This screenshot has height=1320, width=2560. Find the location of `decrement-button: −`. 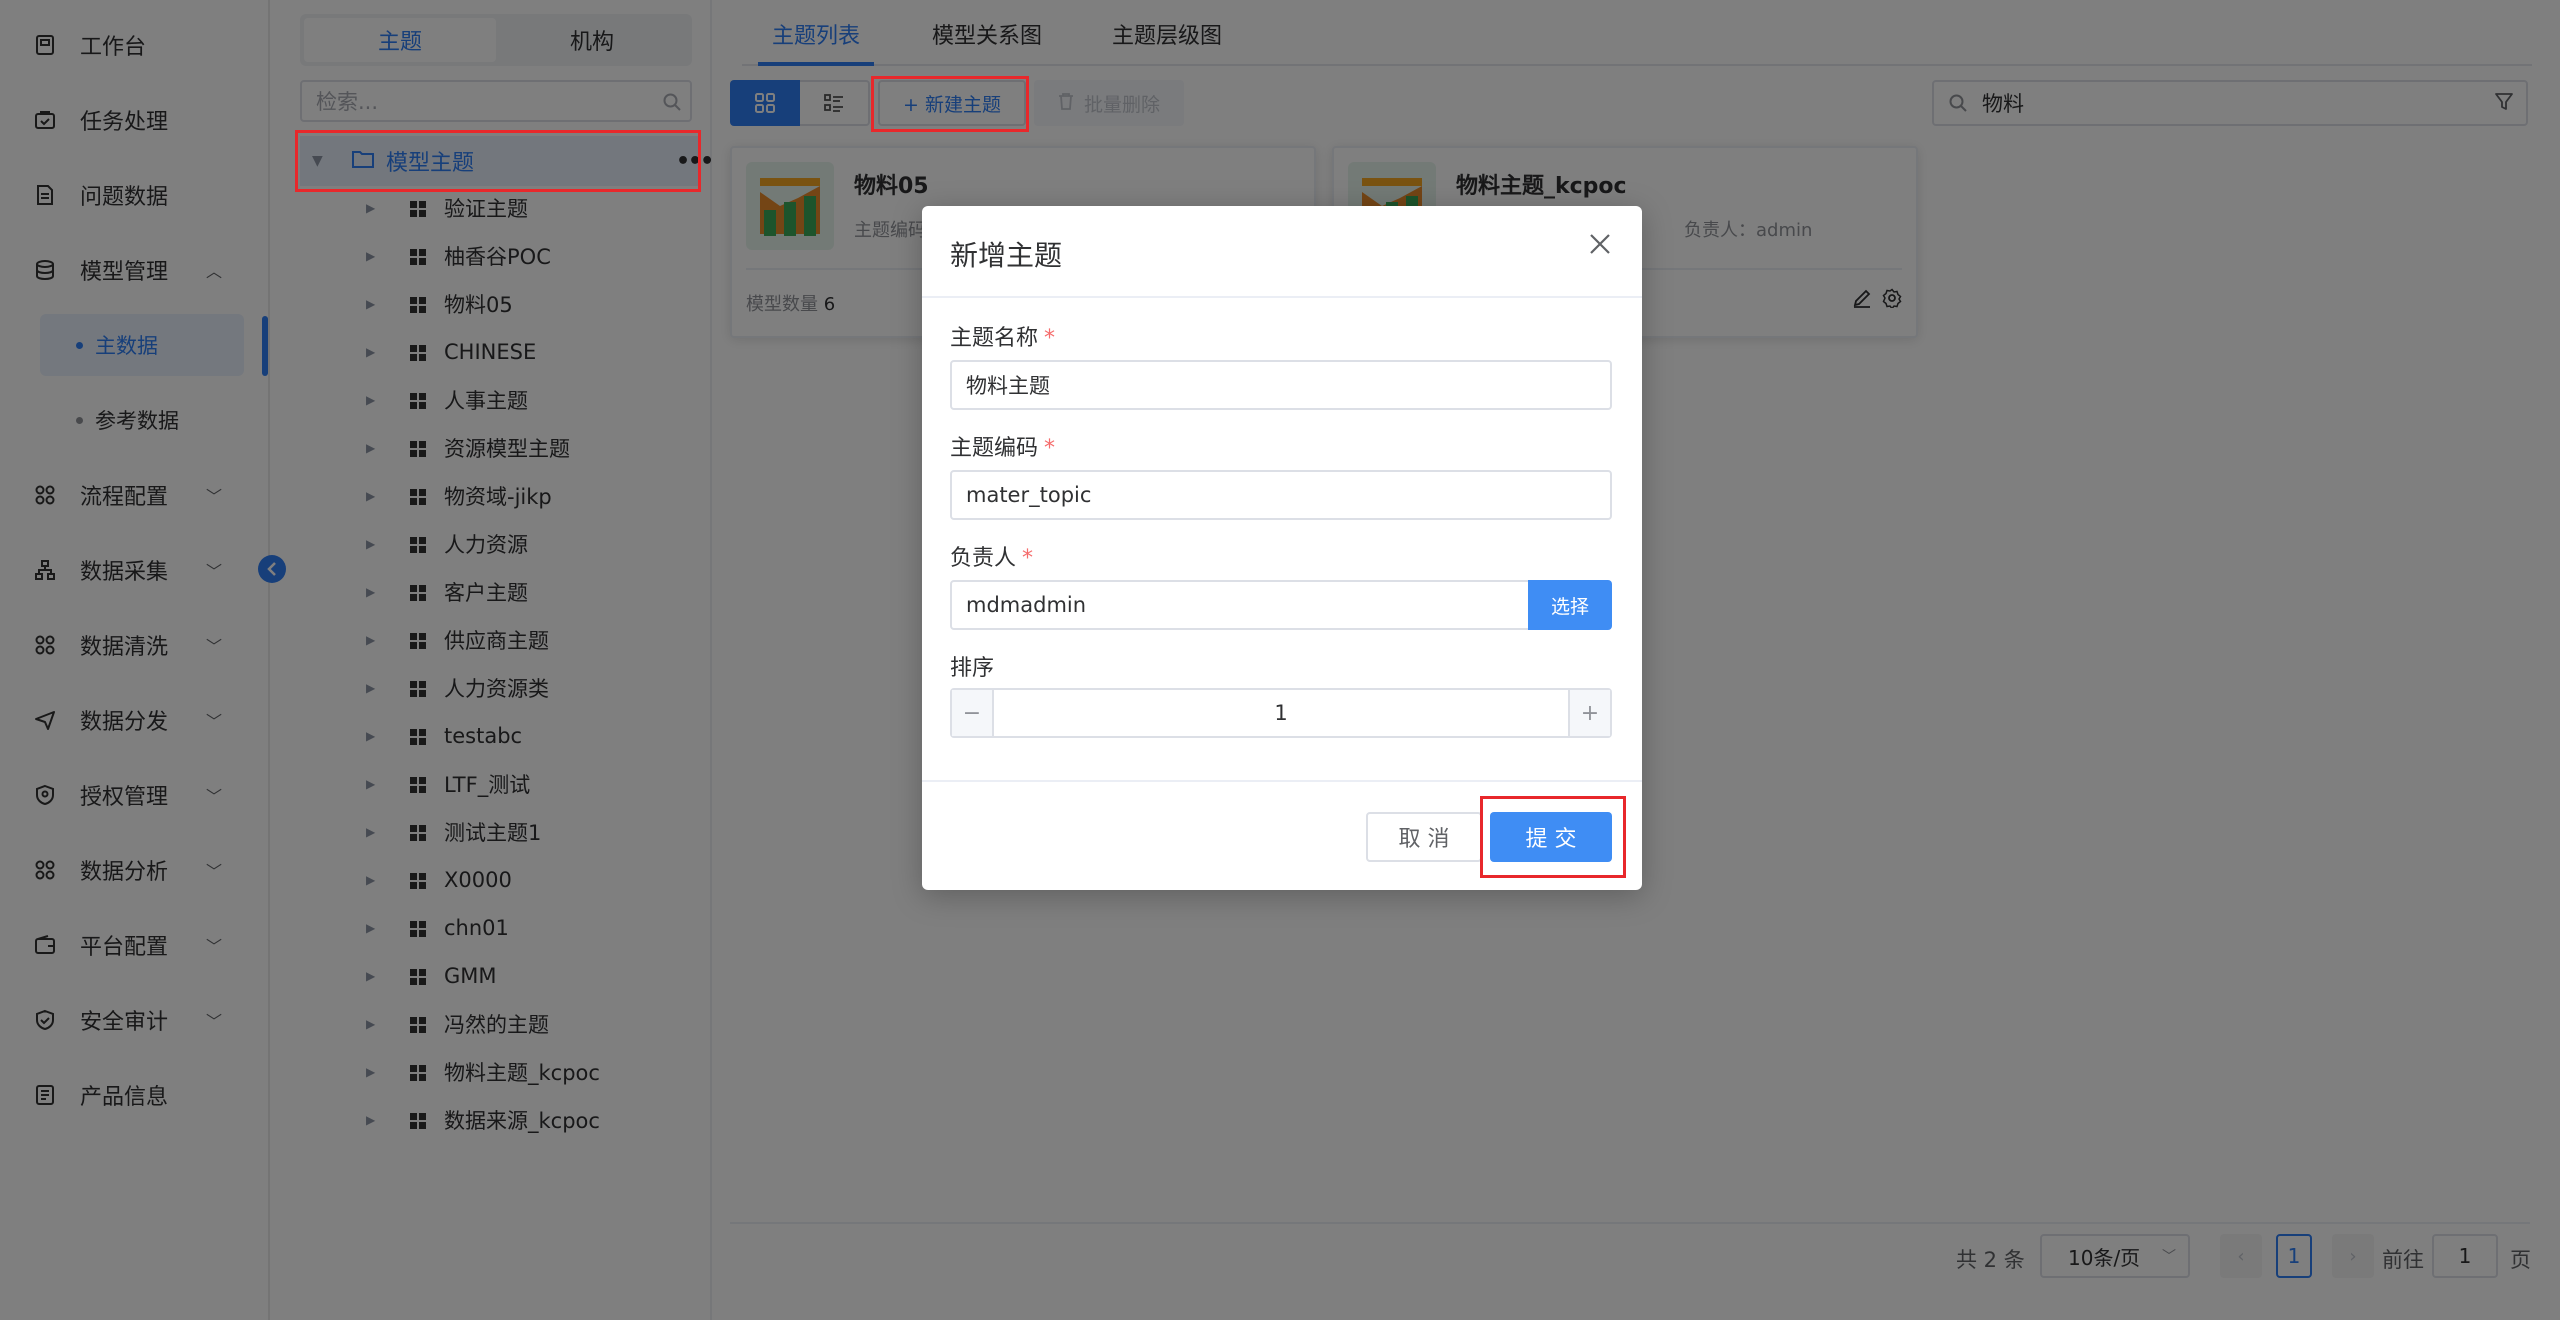

decrement-button: − is located at coordinates (973, 713).